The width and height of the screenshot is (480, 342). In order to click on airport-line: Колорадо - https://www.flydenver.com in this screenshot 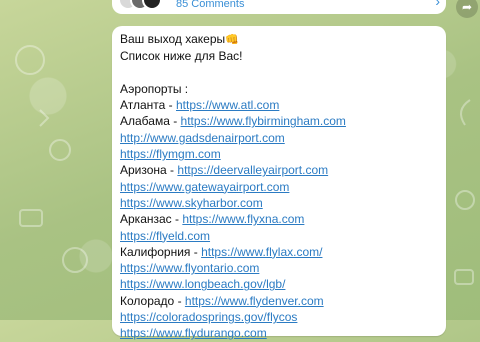, I will do `click(279, 301)`.